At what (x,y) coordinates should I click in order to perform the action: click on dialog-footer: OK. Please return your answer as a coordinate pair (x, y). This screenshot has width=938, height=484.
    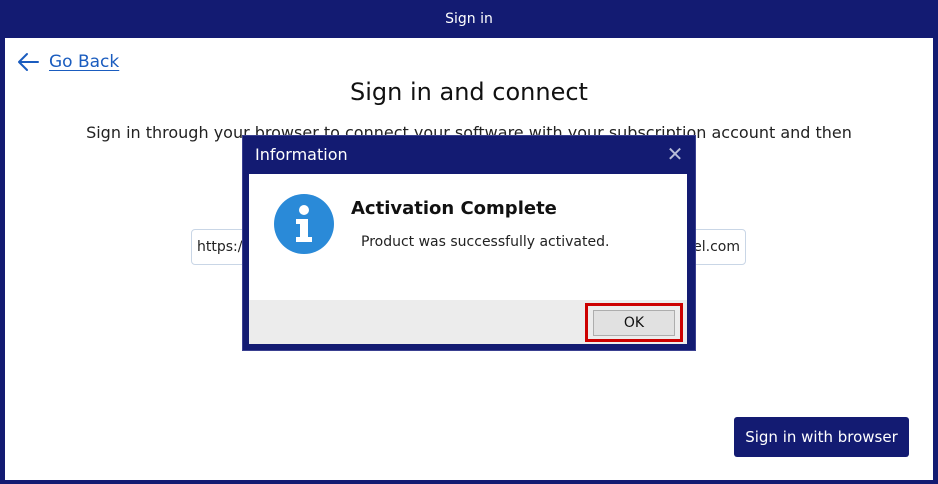
    Looking at the image, I should click on (468, 322).